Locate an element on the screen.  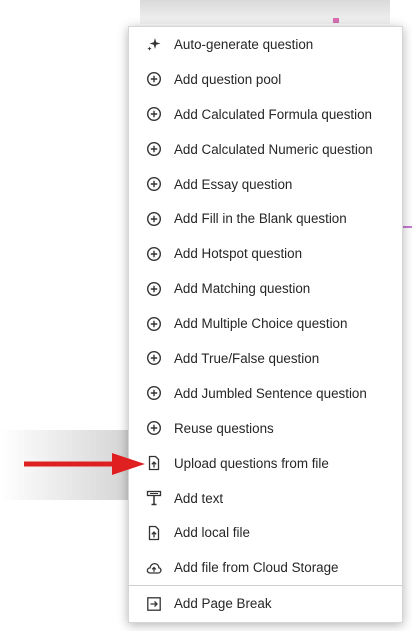
menu-item-auto-generate-question: Auto-generate question is located at coordinates (265, 44).